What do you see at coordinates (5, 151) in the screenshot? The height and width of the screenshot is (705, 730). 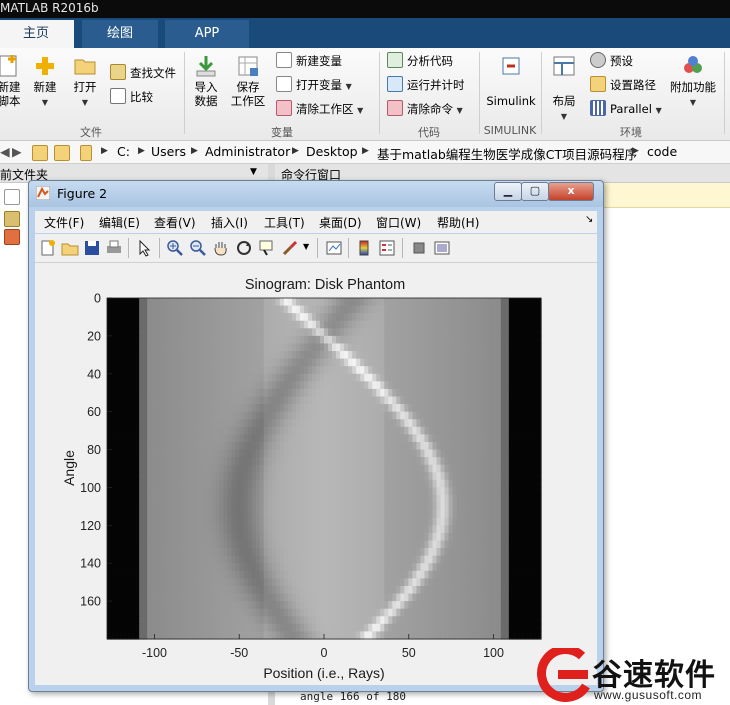 I see `back-arrow-icon: ◀` at bounding box center [5, 151].